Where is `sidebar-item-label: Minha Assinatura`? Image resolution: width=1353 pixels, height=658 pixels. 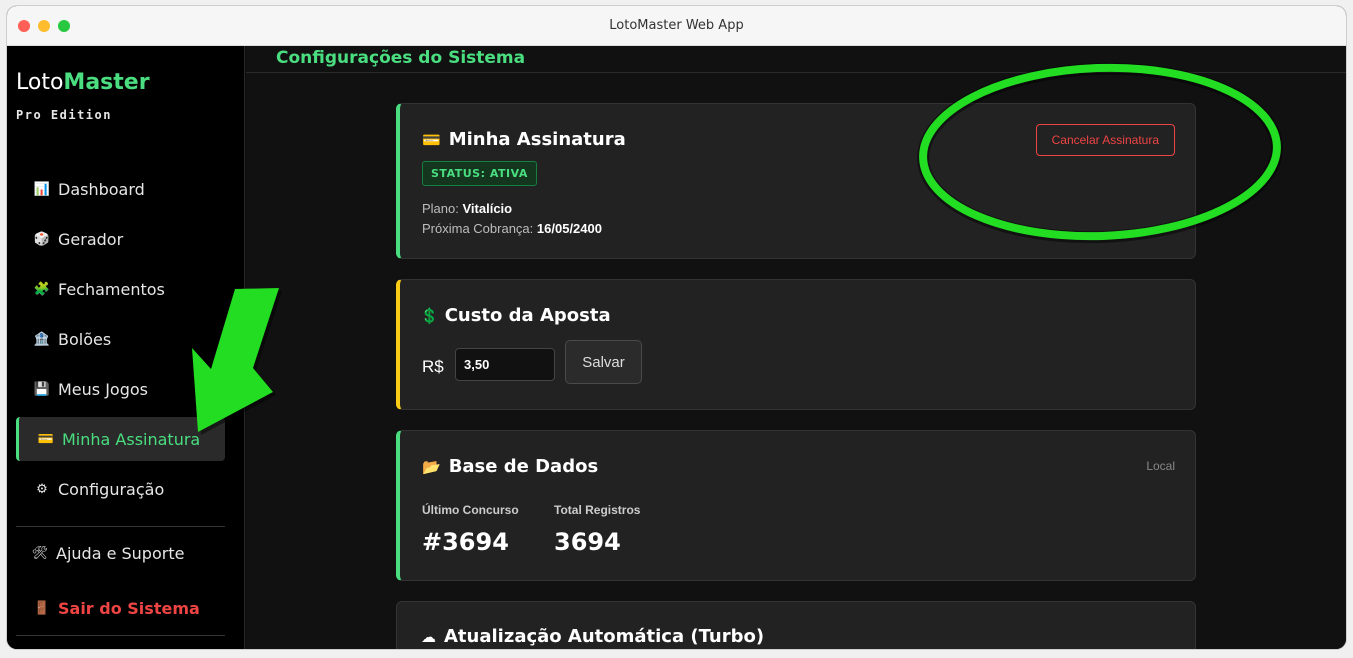 sidebar-item-label: Minha Assinatura is located at coordinates (131, 439).